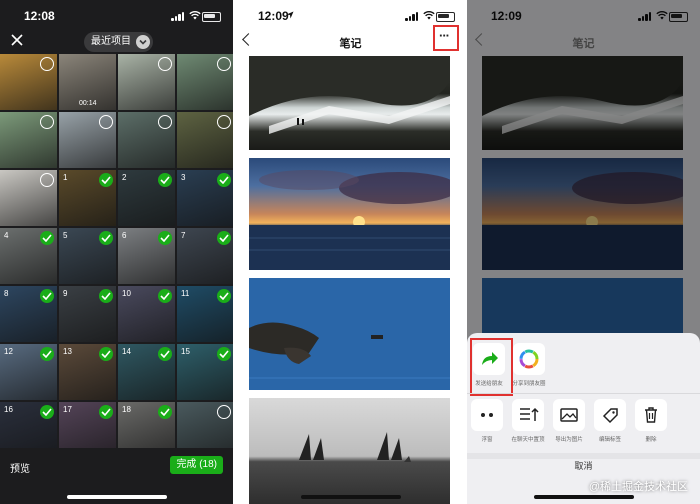 This screenshot has width=700, height=504. I want to click on more-options-button: ···, so click(446, 38).